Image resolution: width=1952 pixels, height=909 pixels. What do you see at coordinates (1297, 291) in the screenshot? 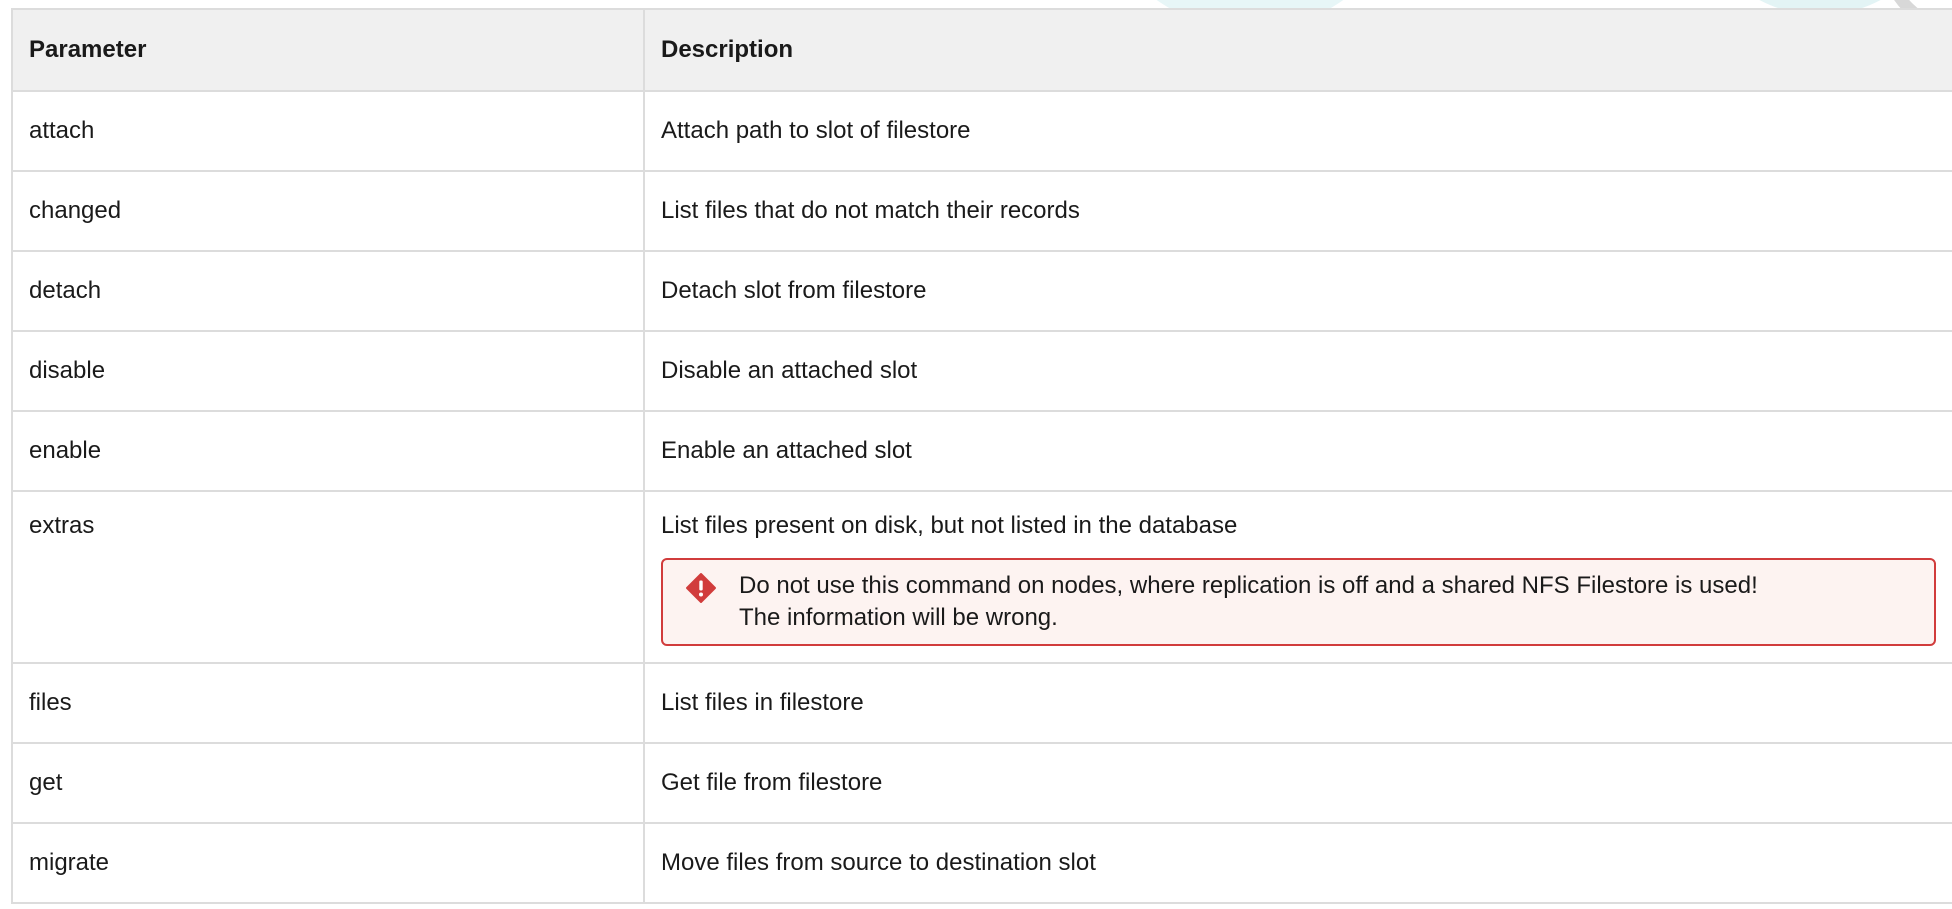
I see `description-cell: Detach slot from filestore` at bounding box center [1297, 291].